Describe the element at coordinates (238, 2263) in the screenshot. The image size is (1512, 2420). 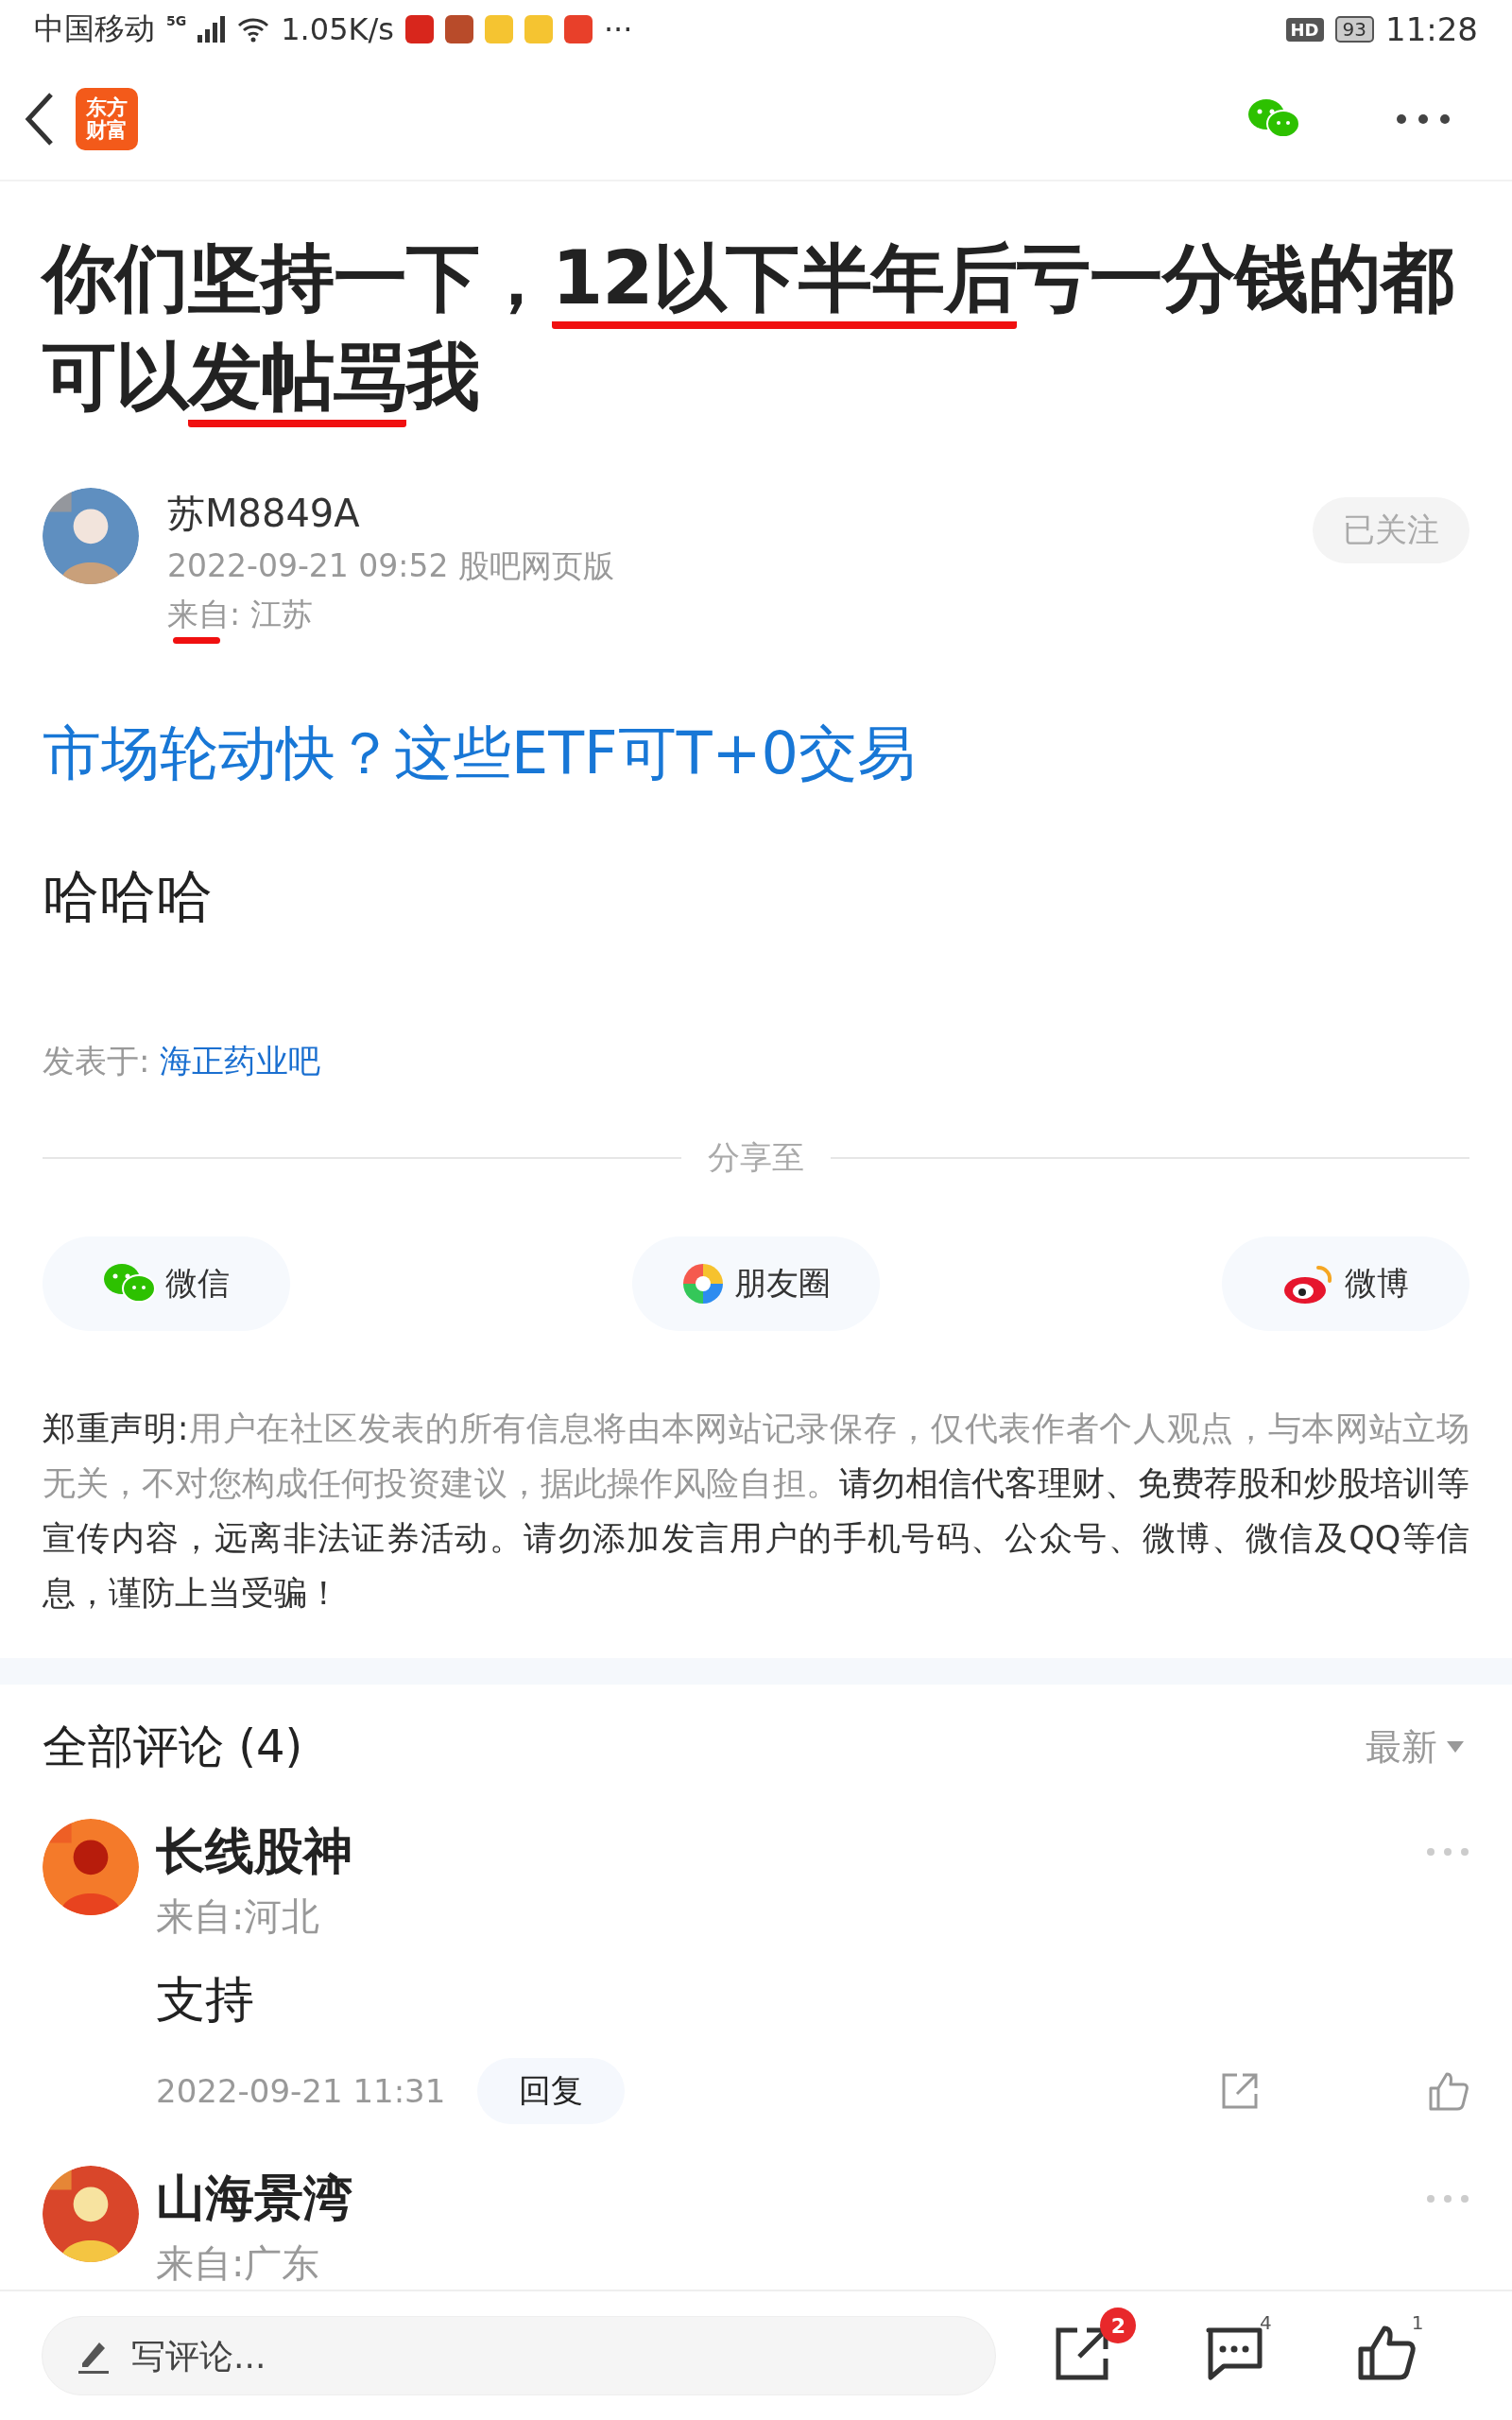
I see `comment-location: 来自:广东` at that location.